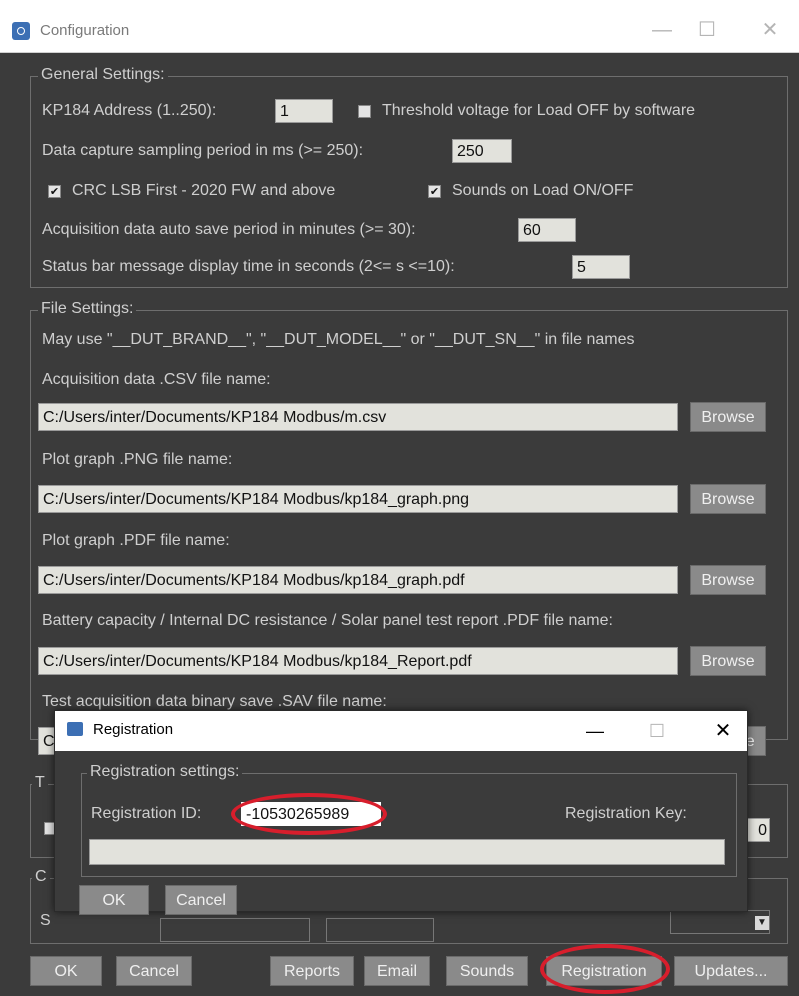  I want to click on crc-lsb-label: CRC LSB First - 2020 FW and above, so click(204, 190).